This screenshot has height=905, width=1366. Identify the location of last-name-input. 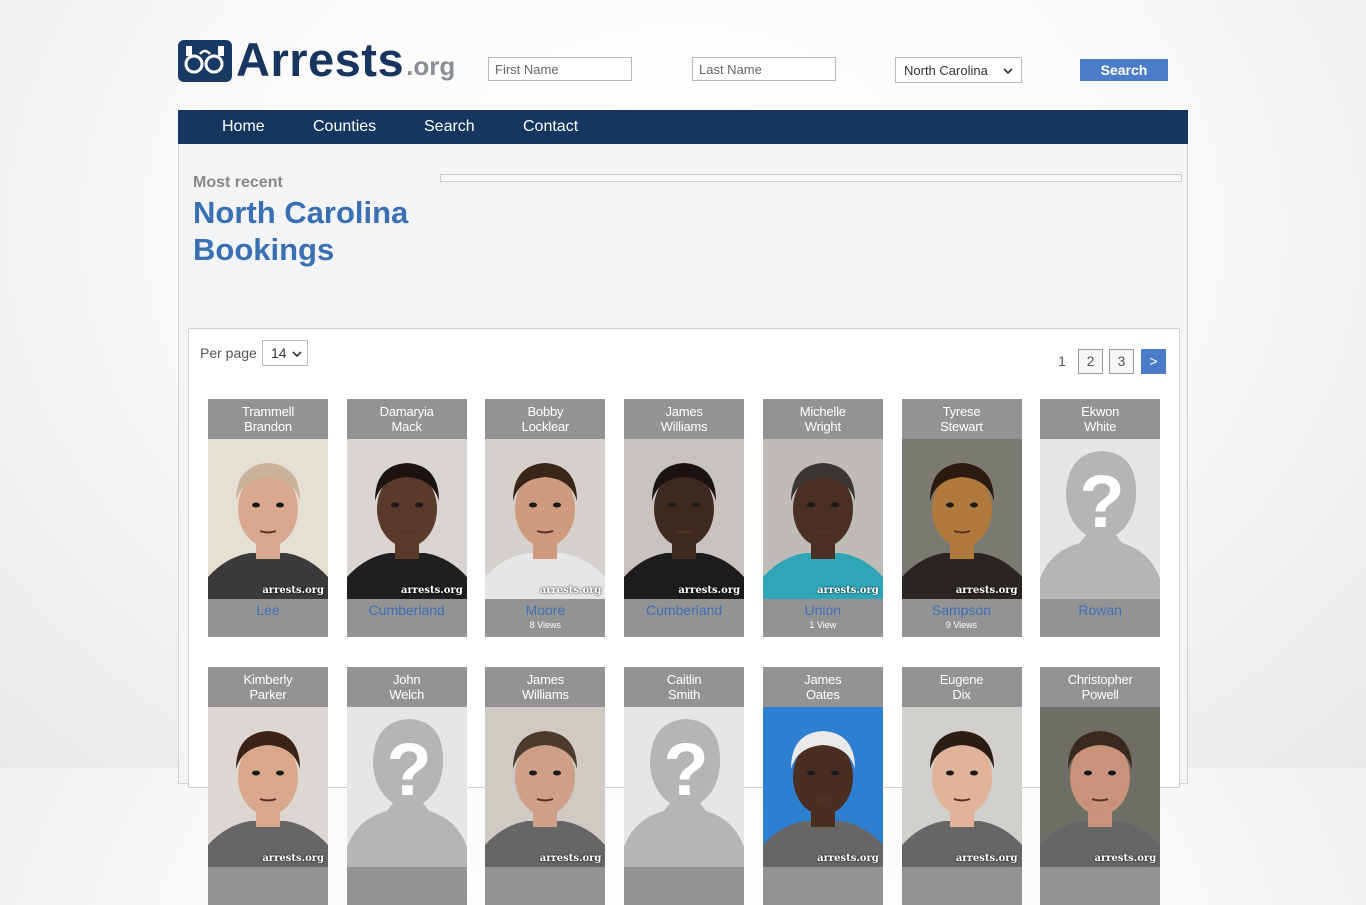
(764, 69).